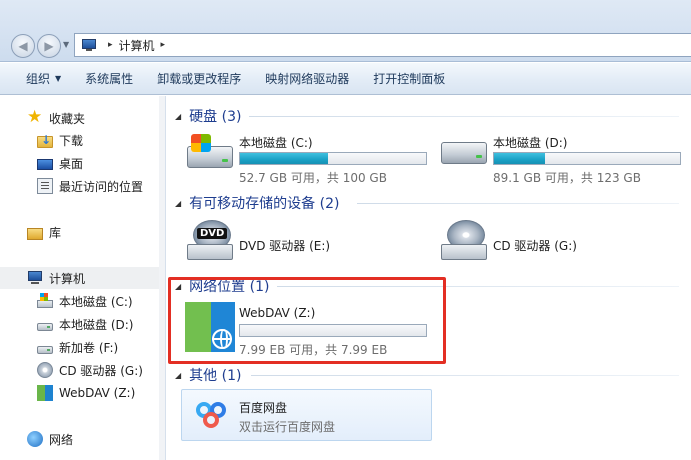 This screenshot has height=460, width=691. Describe the element at coordinates (162, 278) in the screenshot. I see `sidebar-scrollbar` at that location.